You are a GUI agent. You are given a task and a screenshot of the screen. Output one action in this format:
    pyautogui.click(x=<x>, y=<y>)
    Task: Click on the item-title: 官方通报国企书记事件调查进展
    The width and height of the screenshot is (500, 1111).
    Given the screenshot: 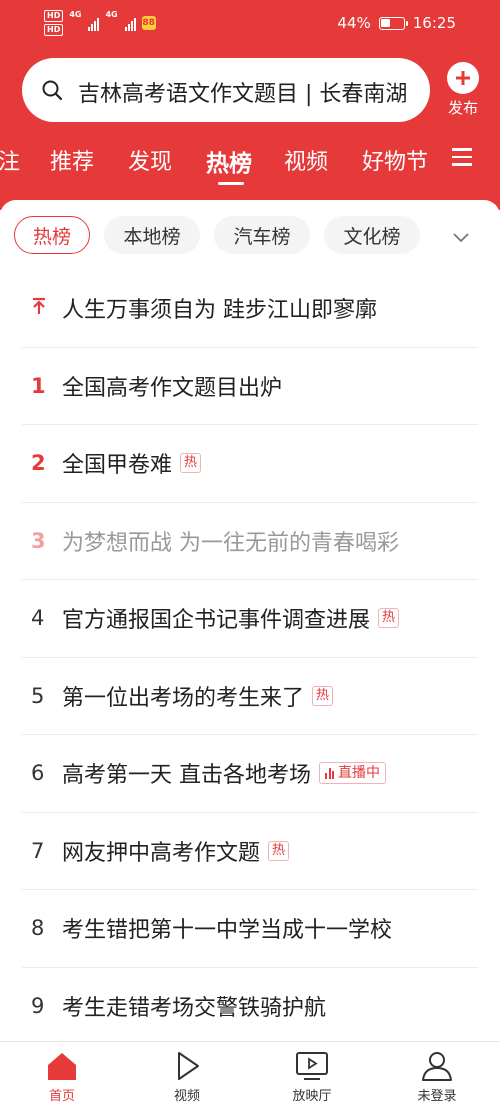 What is the action you would take?
    pyautogui.click(x=216, y=621)
    